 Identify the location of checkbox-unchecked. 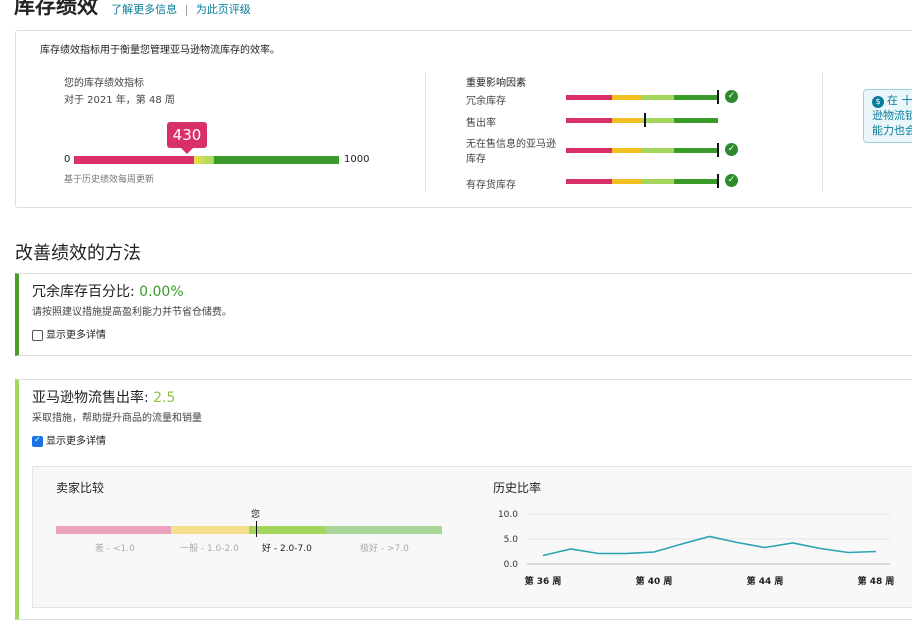
(37, 335).